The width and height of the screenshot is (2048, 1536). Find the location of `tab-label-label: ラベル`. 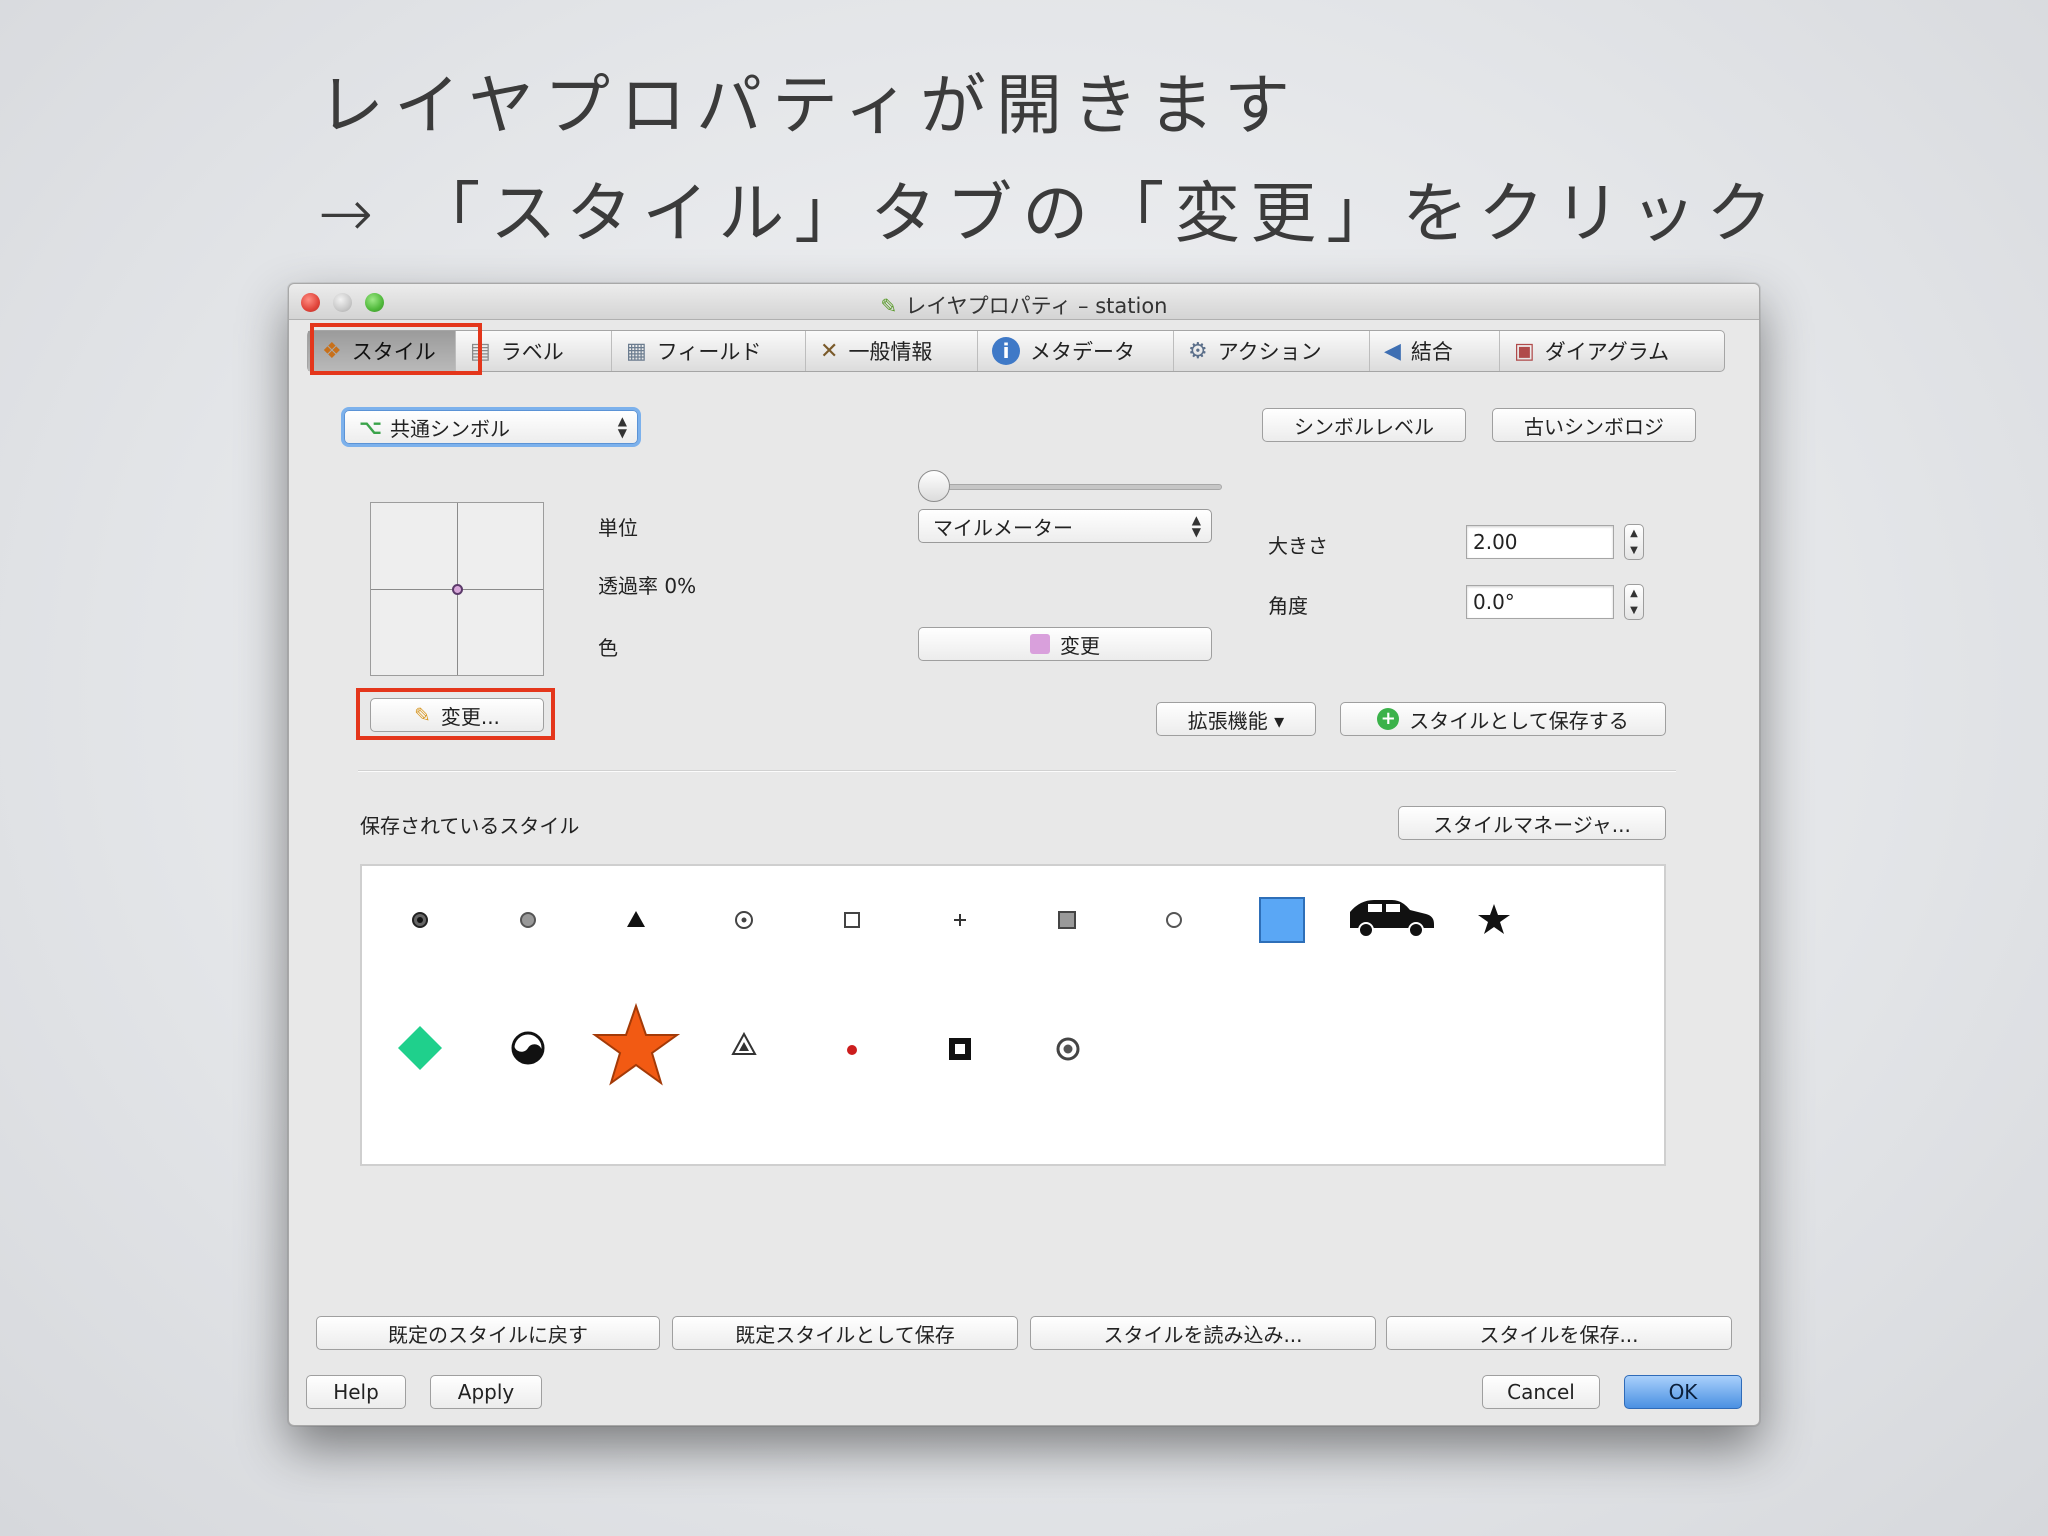

tab-label-label: ラベル is located at coordinates (532, 352).